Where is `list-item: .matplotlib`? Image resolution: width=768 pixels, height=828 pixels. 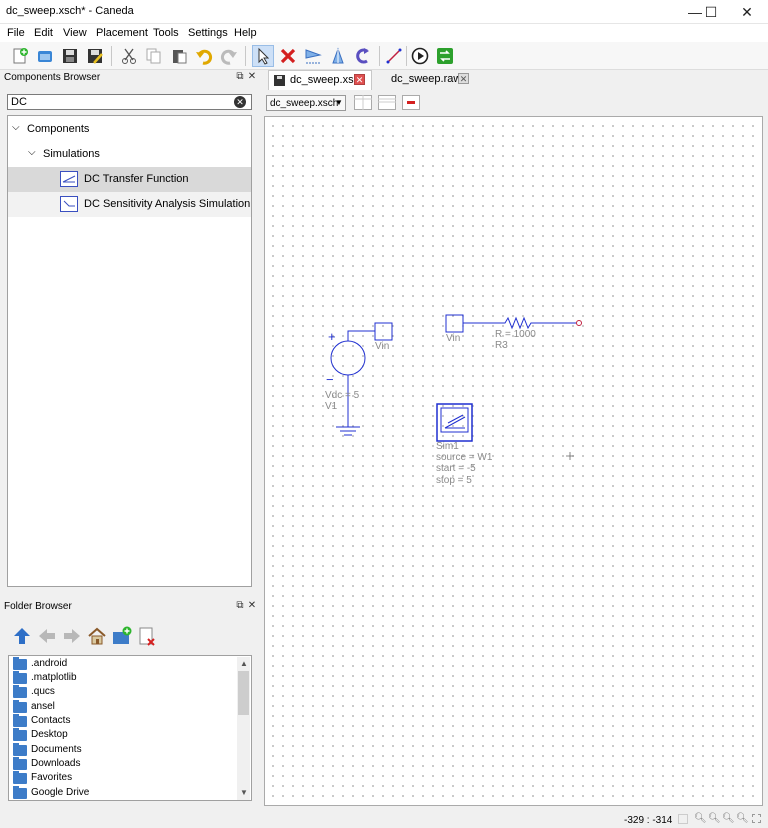 list-item: .matplotlib is located at coordinates (123, 678).